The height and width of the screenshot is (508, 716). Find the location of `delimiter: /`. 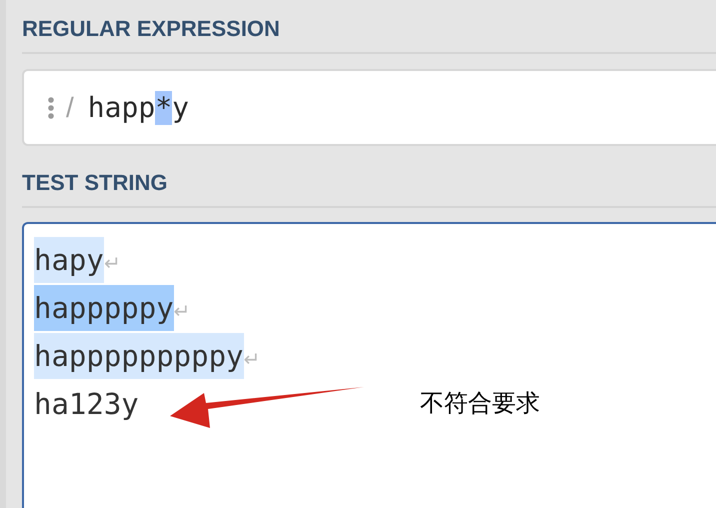

delimiter: / is located at coordinates (70, 107).